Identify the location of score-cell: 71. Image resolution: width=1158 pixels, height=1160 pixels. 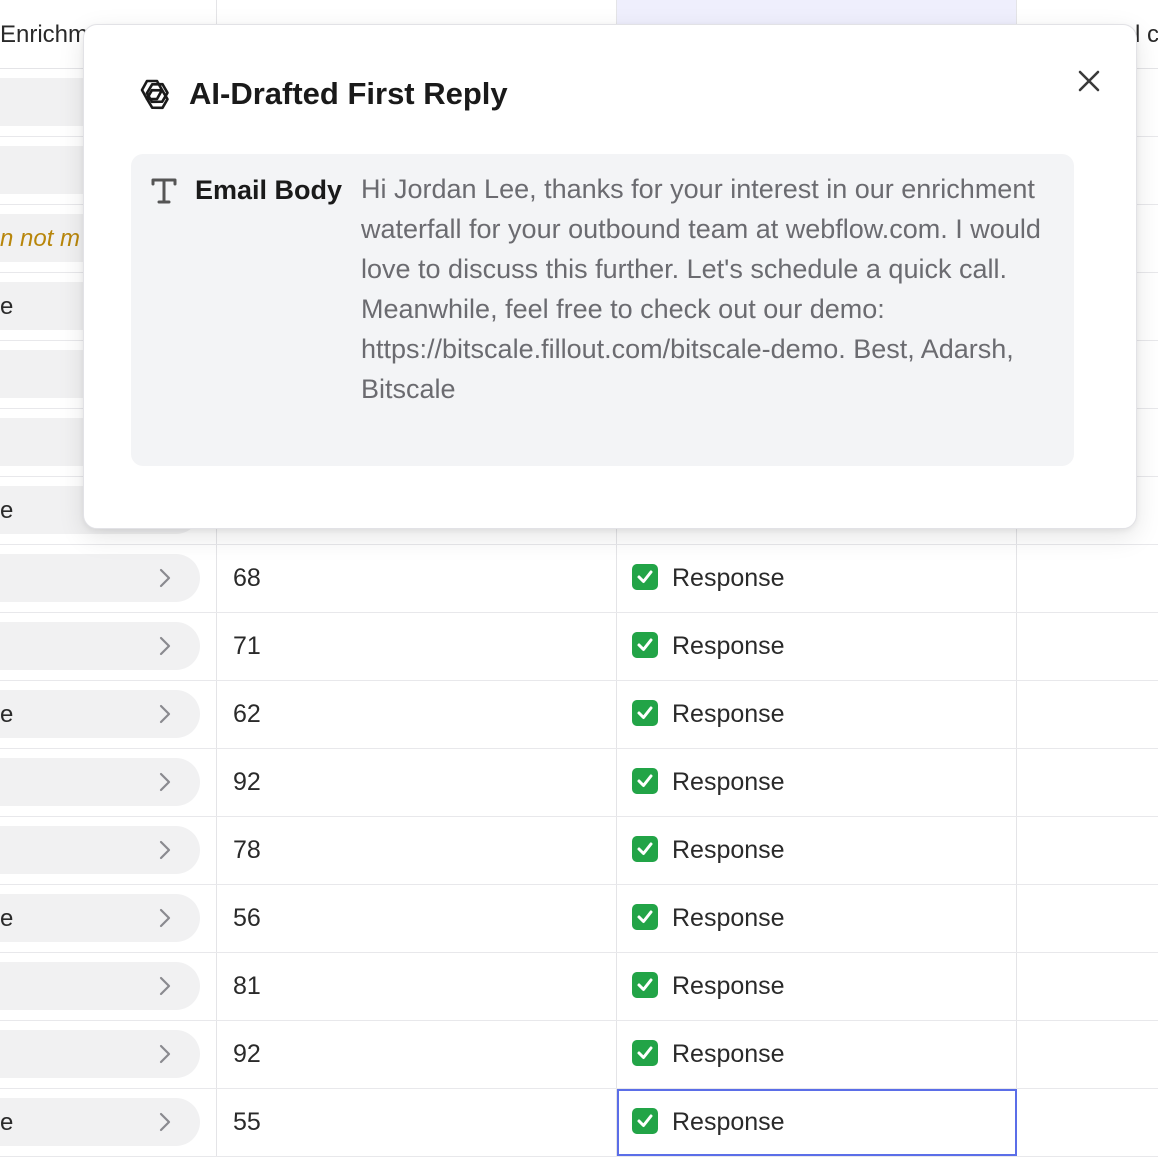
(417, 646).